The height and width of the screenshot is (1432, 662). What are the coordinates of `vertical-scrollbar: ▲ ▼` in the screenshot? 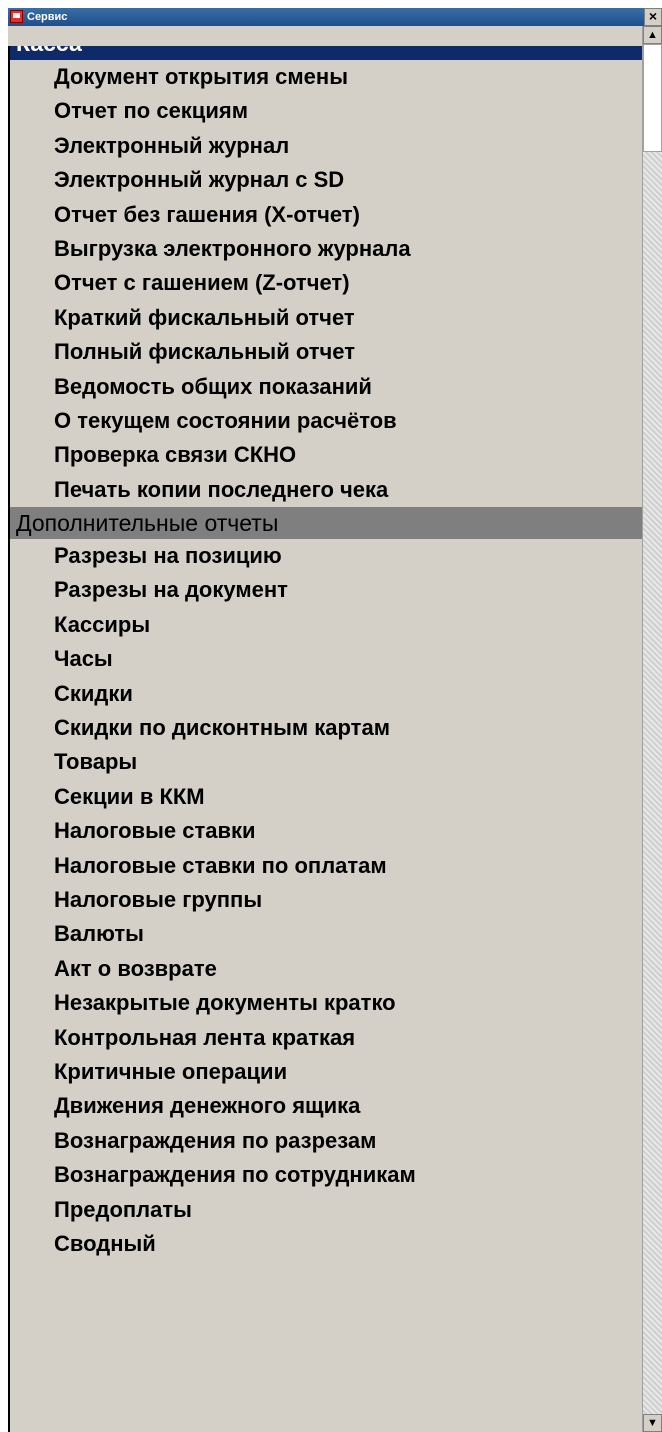 It's located at (652, 729).